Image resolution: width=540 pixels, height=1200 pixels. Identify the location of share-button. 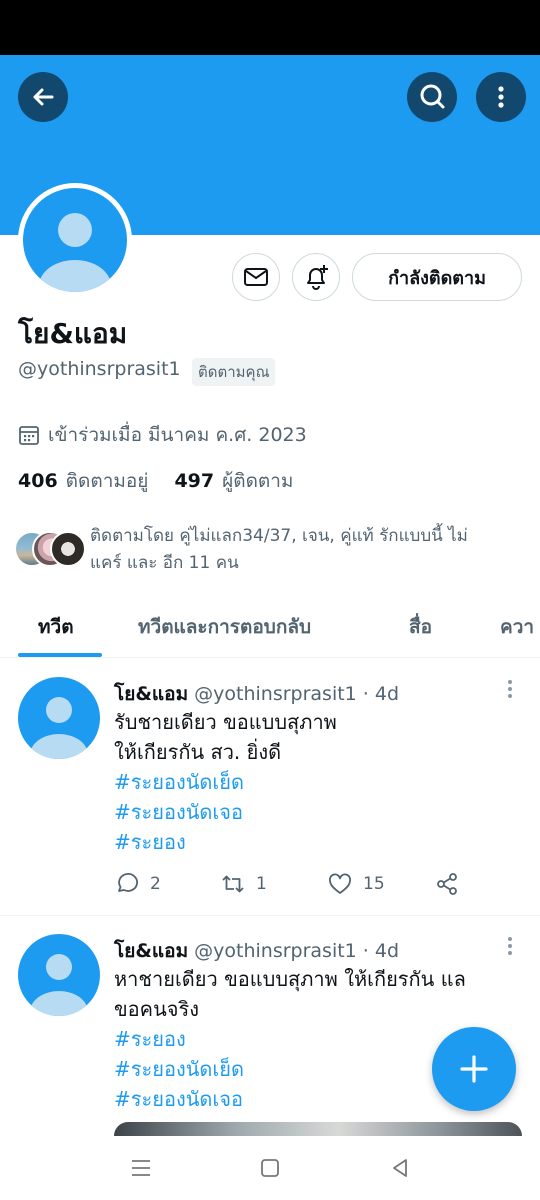
(452, 884).